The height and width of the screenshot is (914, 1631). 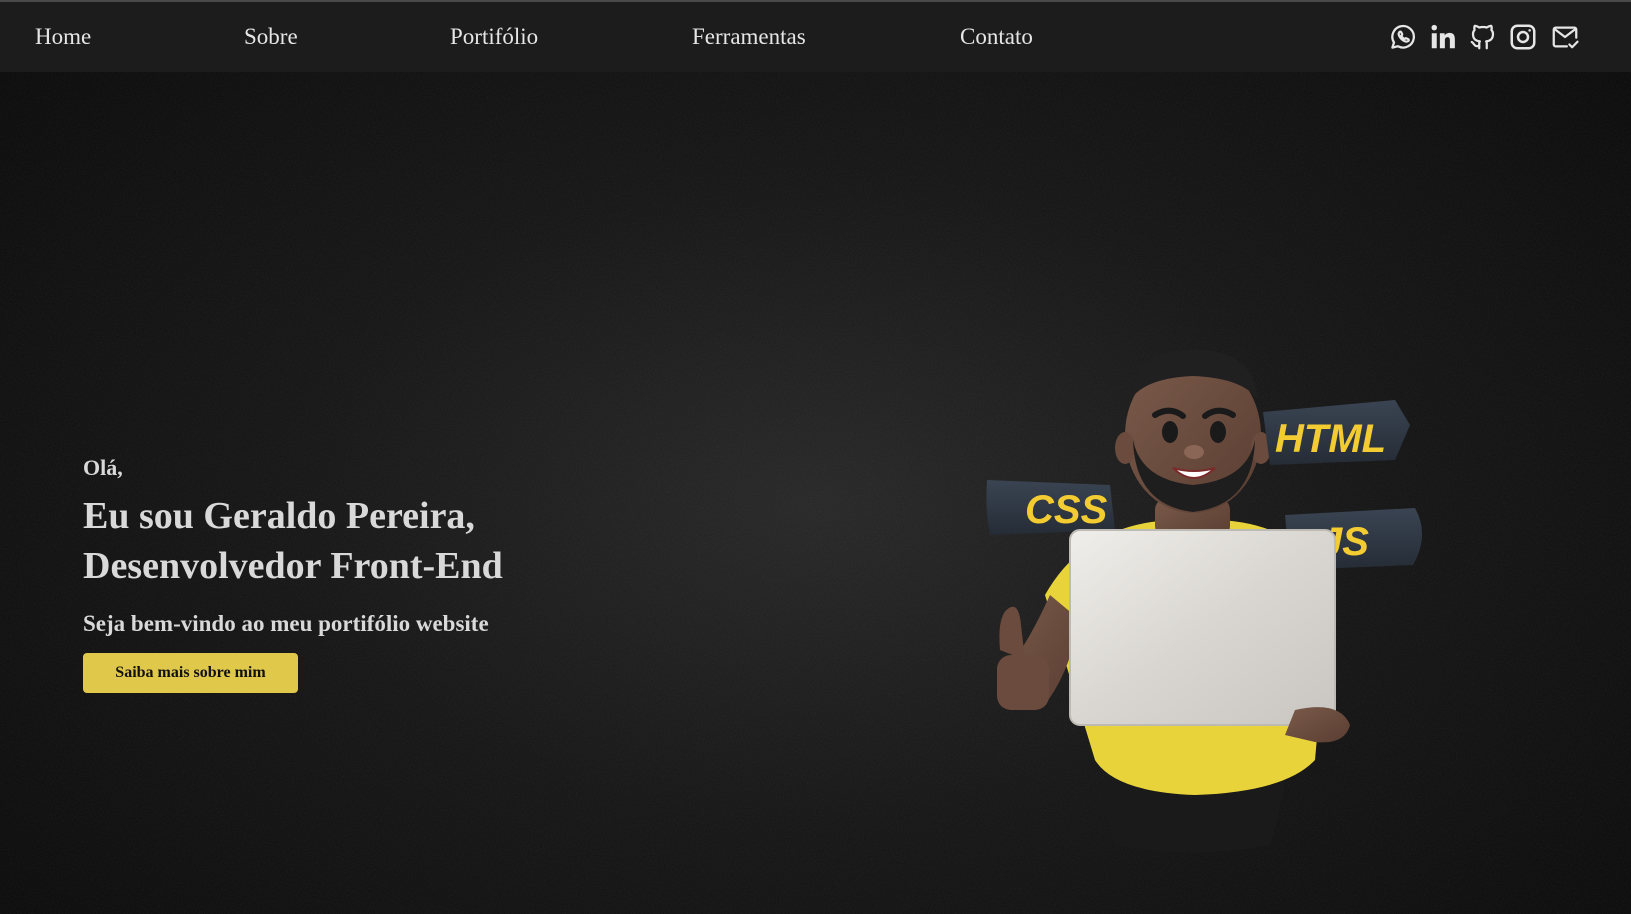 I want to click on nav-link-sobre: Sobre, so click(x=271, y=37).